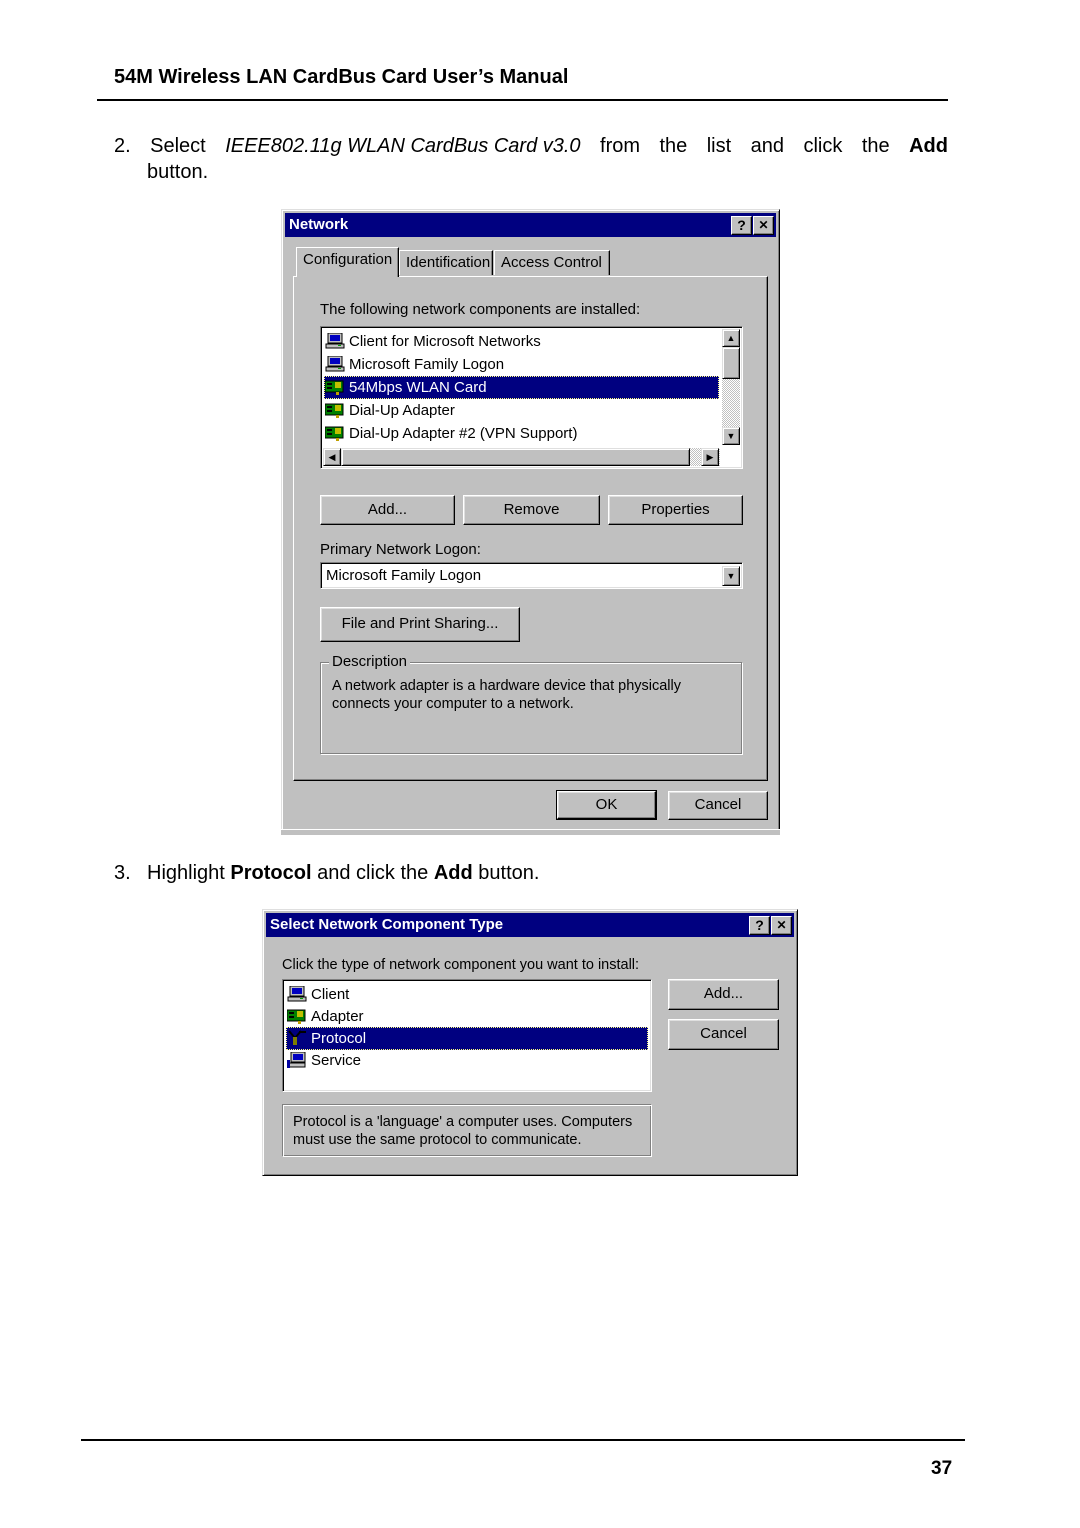 This screenshot has height=1528, width=1080. I want to click on list-item-label: 54Mbps WLAN Card, so click(418, 387).